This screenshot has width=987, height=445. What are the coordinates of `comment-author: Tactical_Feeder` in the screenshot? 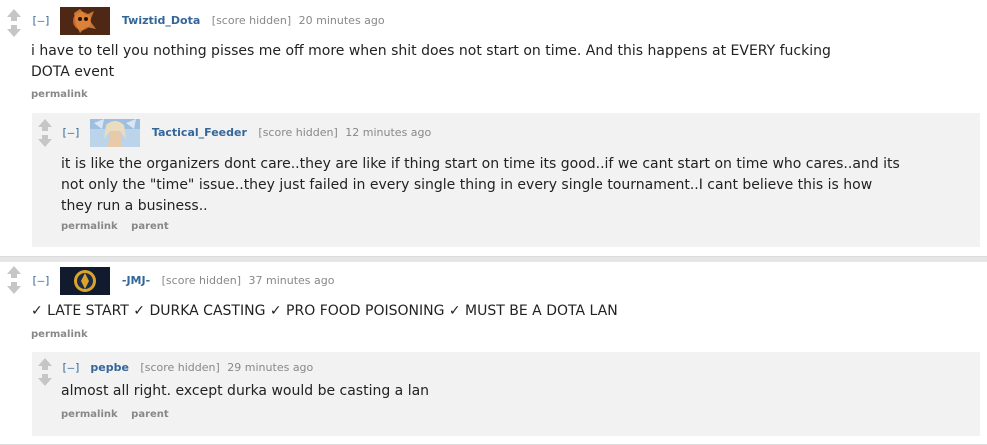 It's located at (199, 132).